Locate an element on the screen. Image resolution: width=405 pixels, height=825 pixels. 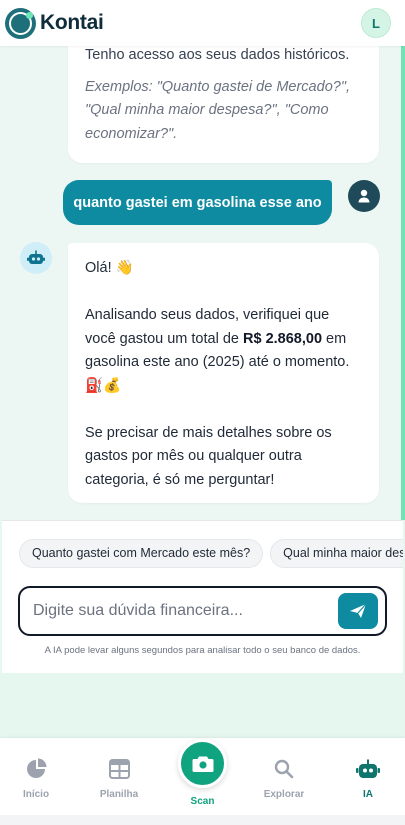
send-icon is located at coordinates (358, 610).